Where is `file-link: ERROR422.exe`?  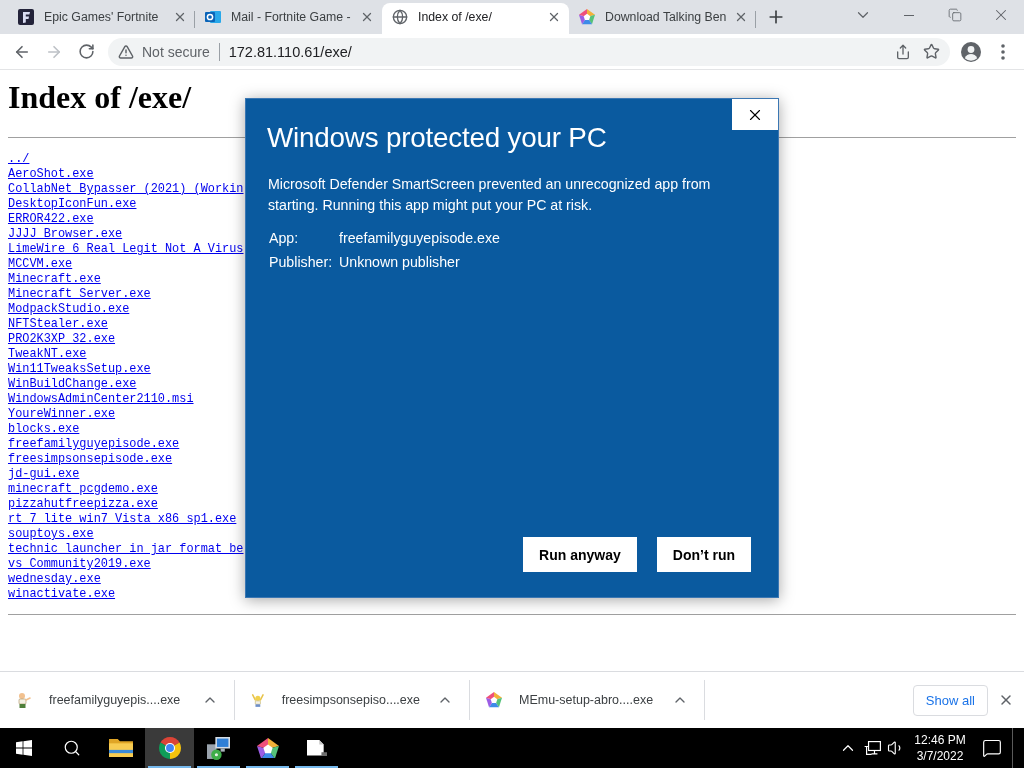 file-link: ERROR422.exe is located at coordinates (51, 219).